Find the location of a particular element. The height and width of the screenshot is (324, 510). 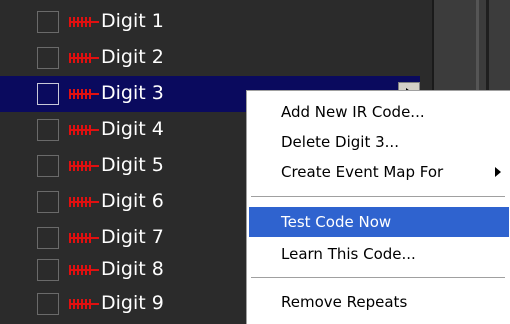

menu-item-test-code-now: Test Code Now is located at coordinates (379, 222).